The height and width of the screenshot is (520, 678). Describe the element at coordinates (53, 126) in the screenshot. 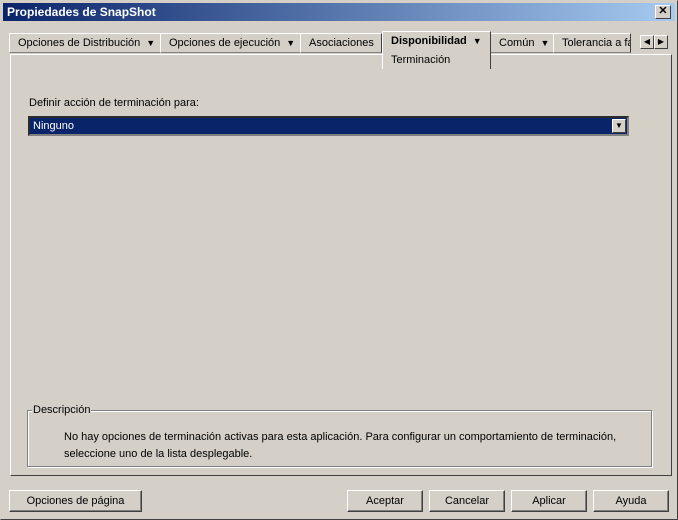

I see `select-value: Ninguno` at that location.